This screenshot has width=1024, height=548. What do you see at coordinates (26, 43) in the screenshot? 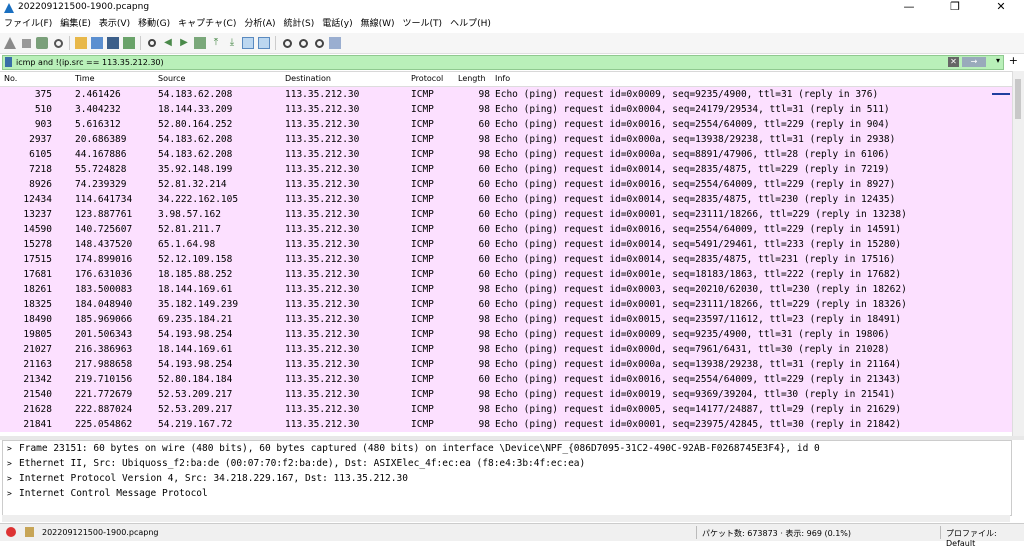
I see `stop-capture-icon` at bounding box center [26, 43].